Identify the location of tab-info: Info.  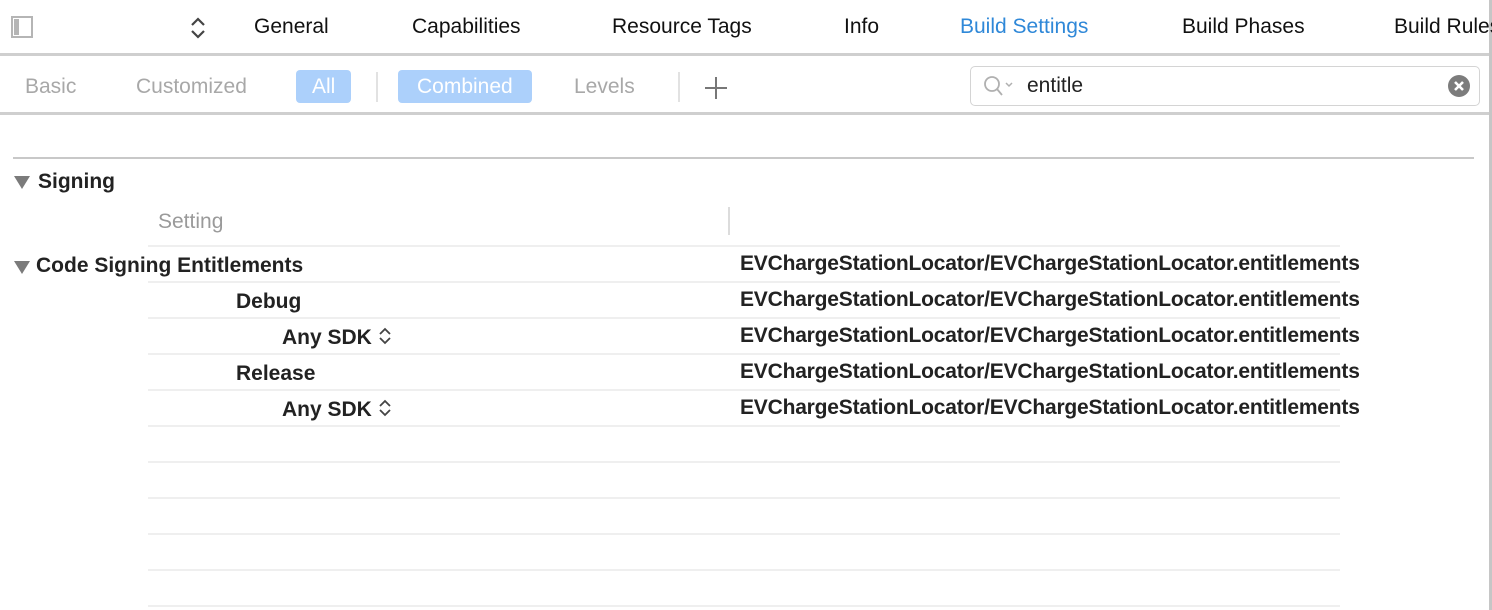
(861, 27).